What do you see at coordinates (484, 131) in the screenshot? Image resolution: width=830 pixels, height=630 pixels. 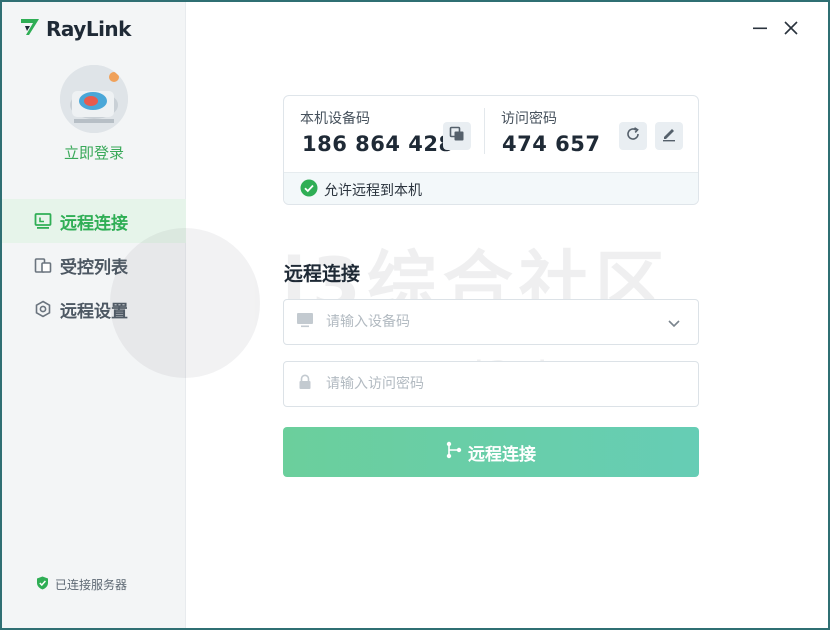 I see `card-divider` at bounding box center [484, 131].